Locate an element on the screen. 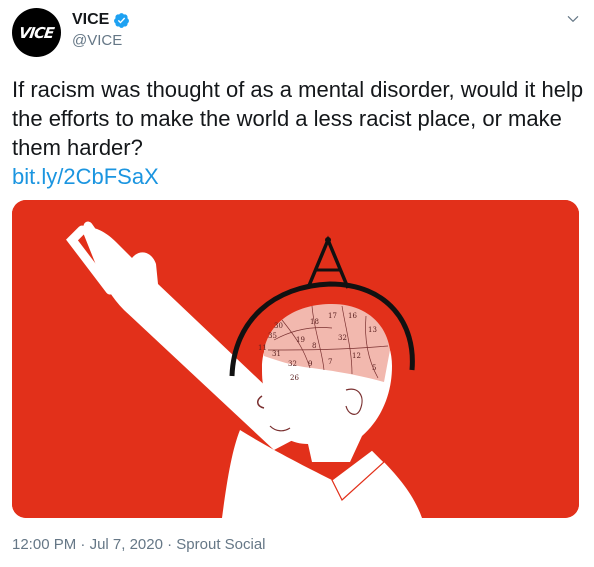 This screenshot has width=594, height=567. svg-text: 11 is located at coordinates (262, 348).